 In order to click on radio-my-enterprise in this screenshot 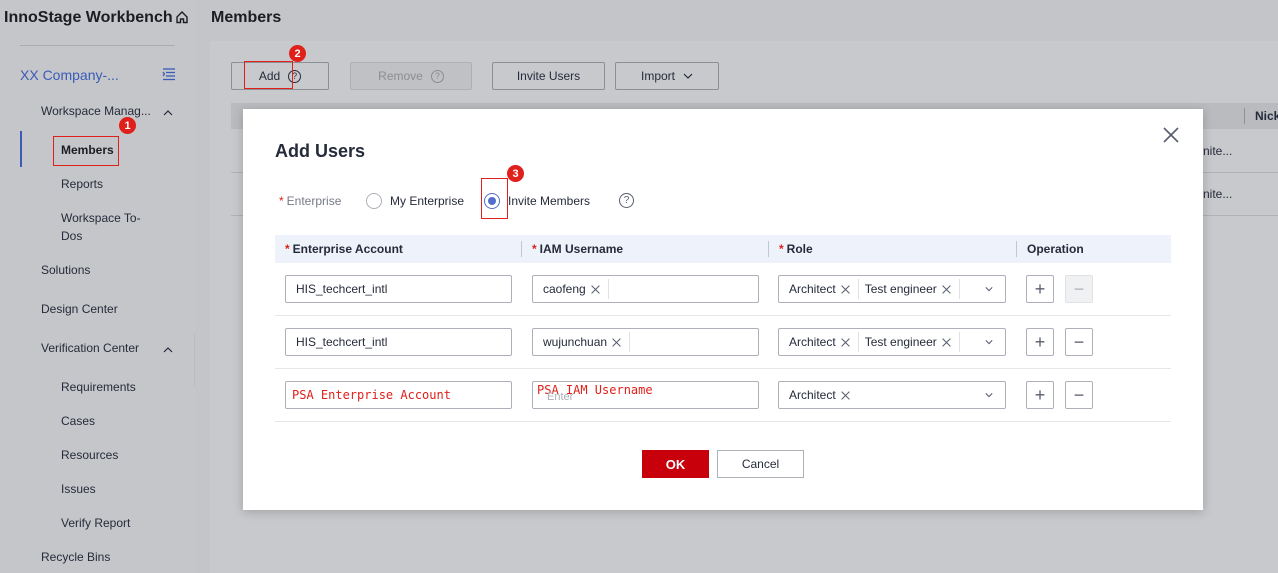, I will do `click(374, 201)`.